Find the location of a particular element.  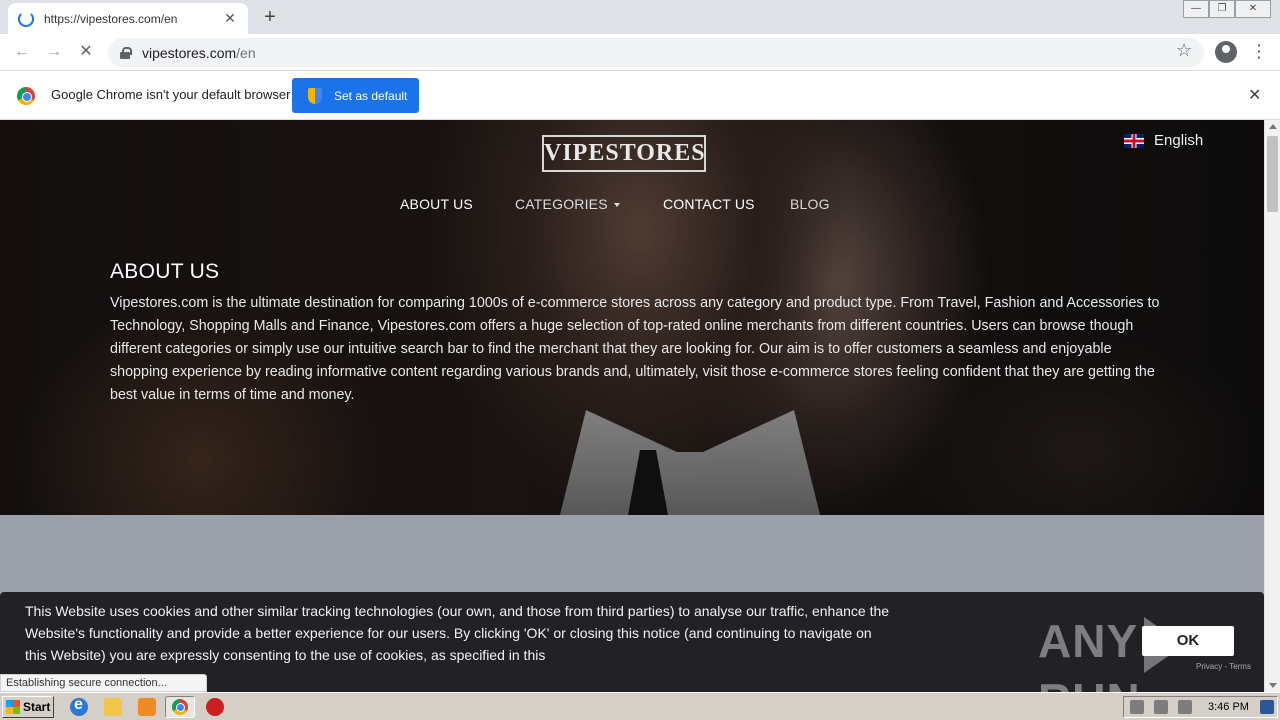

spinner-icon is located at coordinates (26, 18).